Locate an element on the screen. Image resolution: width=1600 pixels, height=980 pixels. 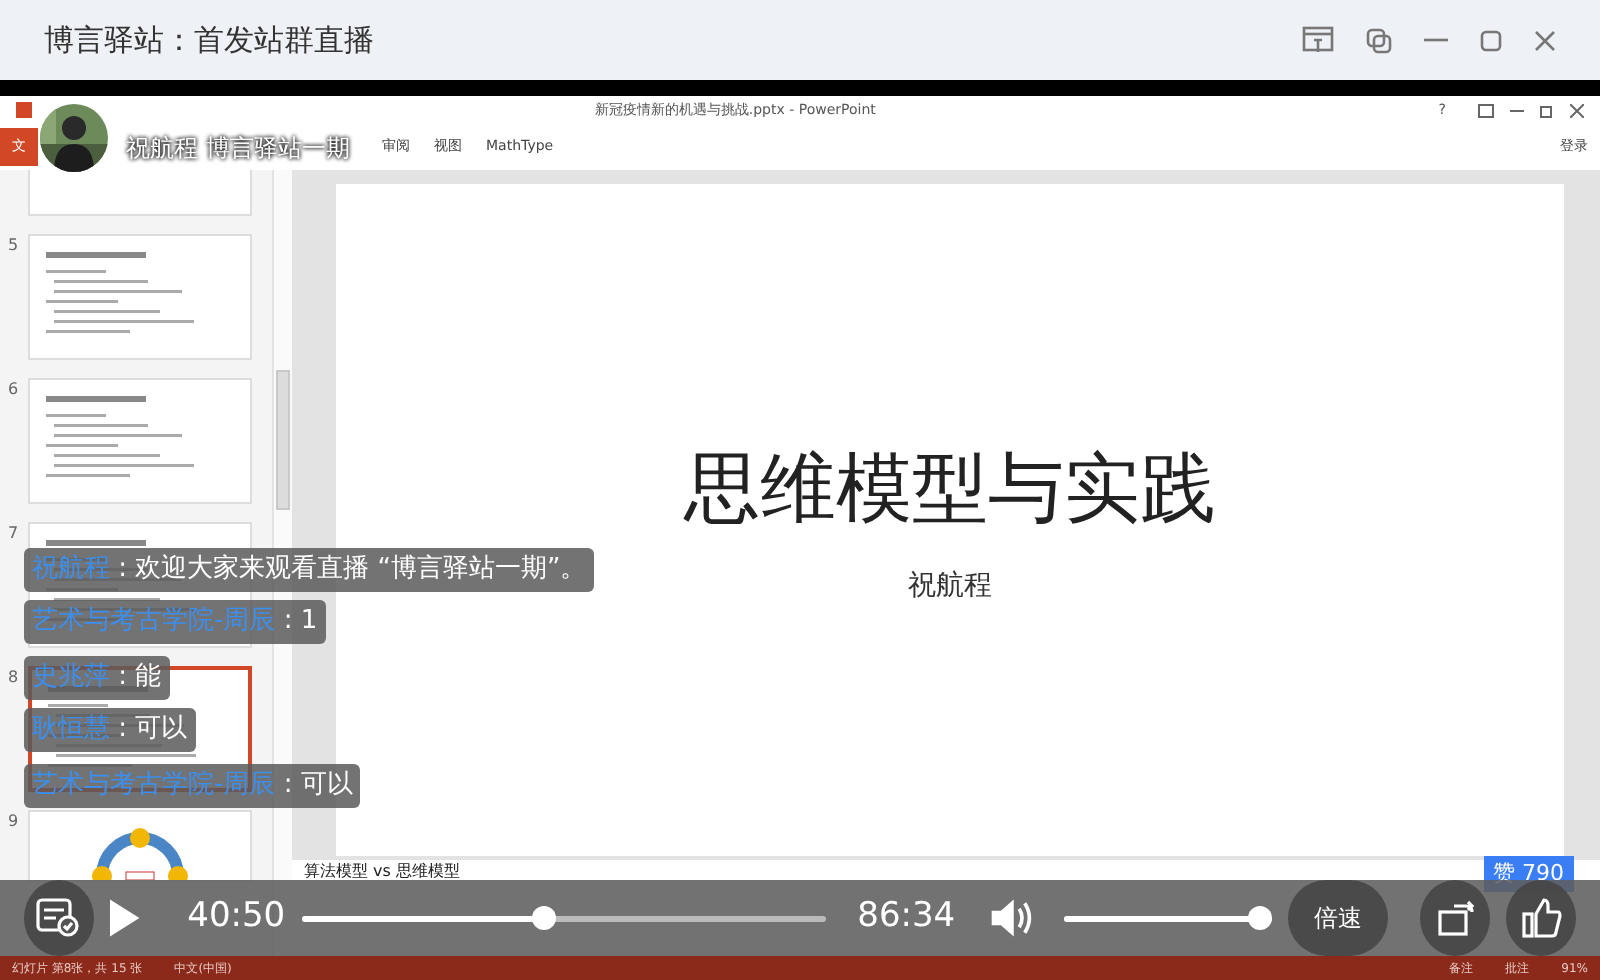
pin-window-icon is located at coordinates (1318, 40).